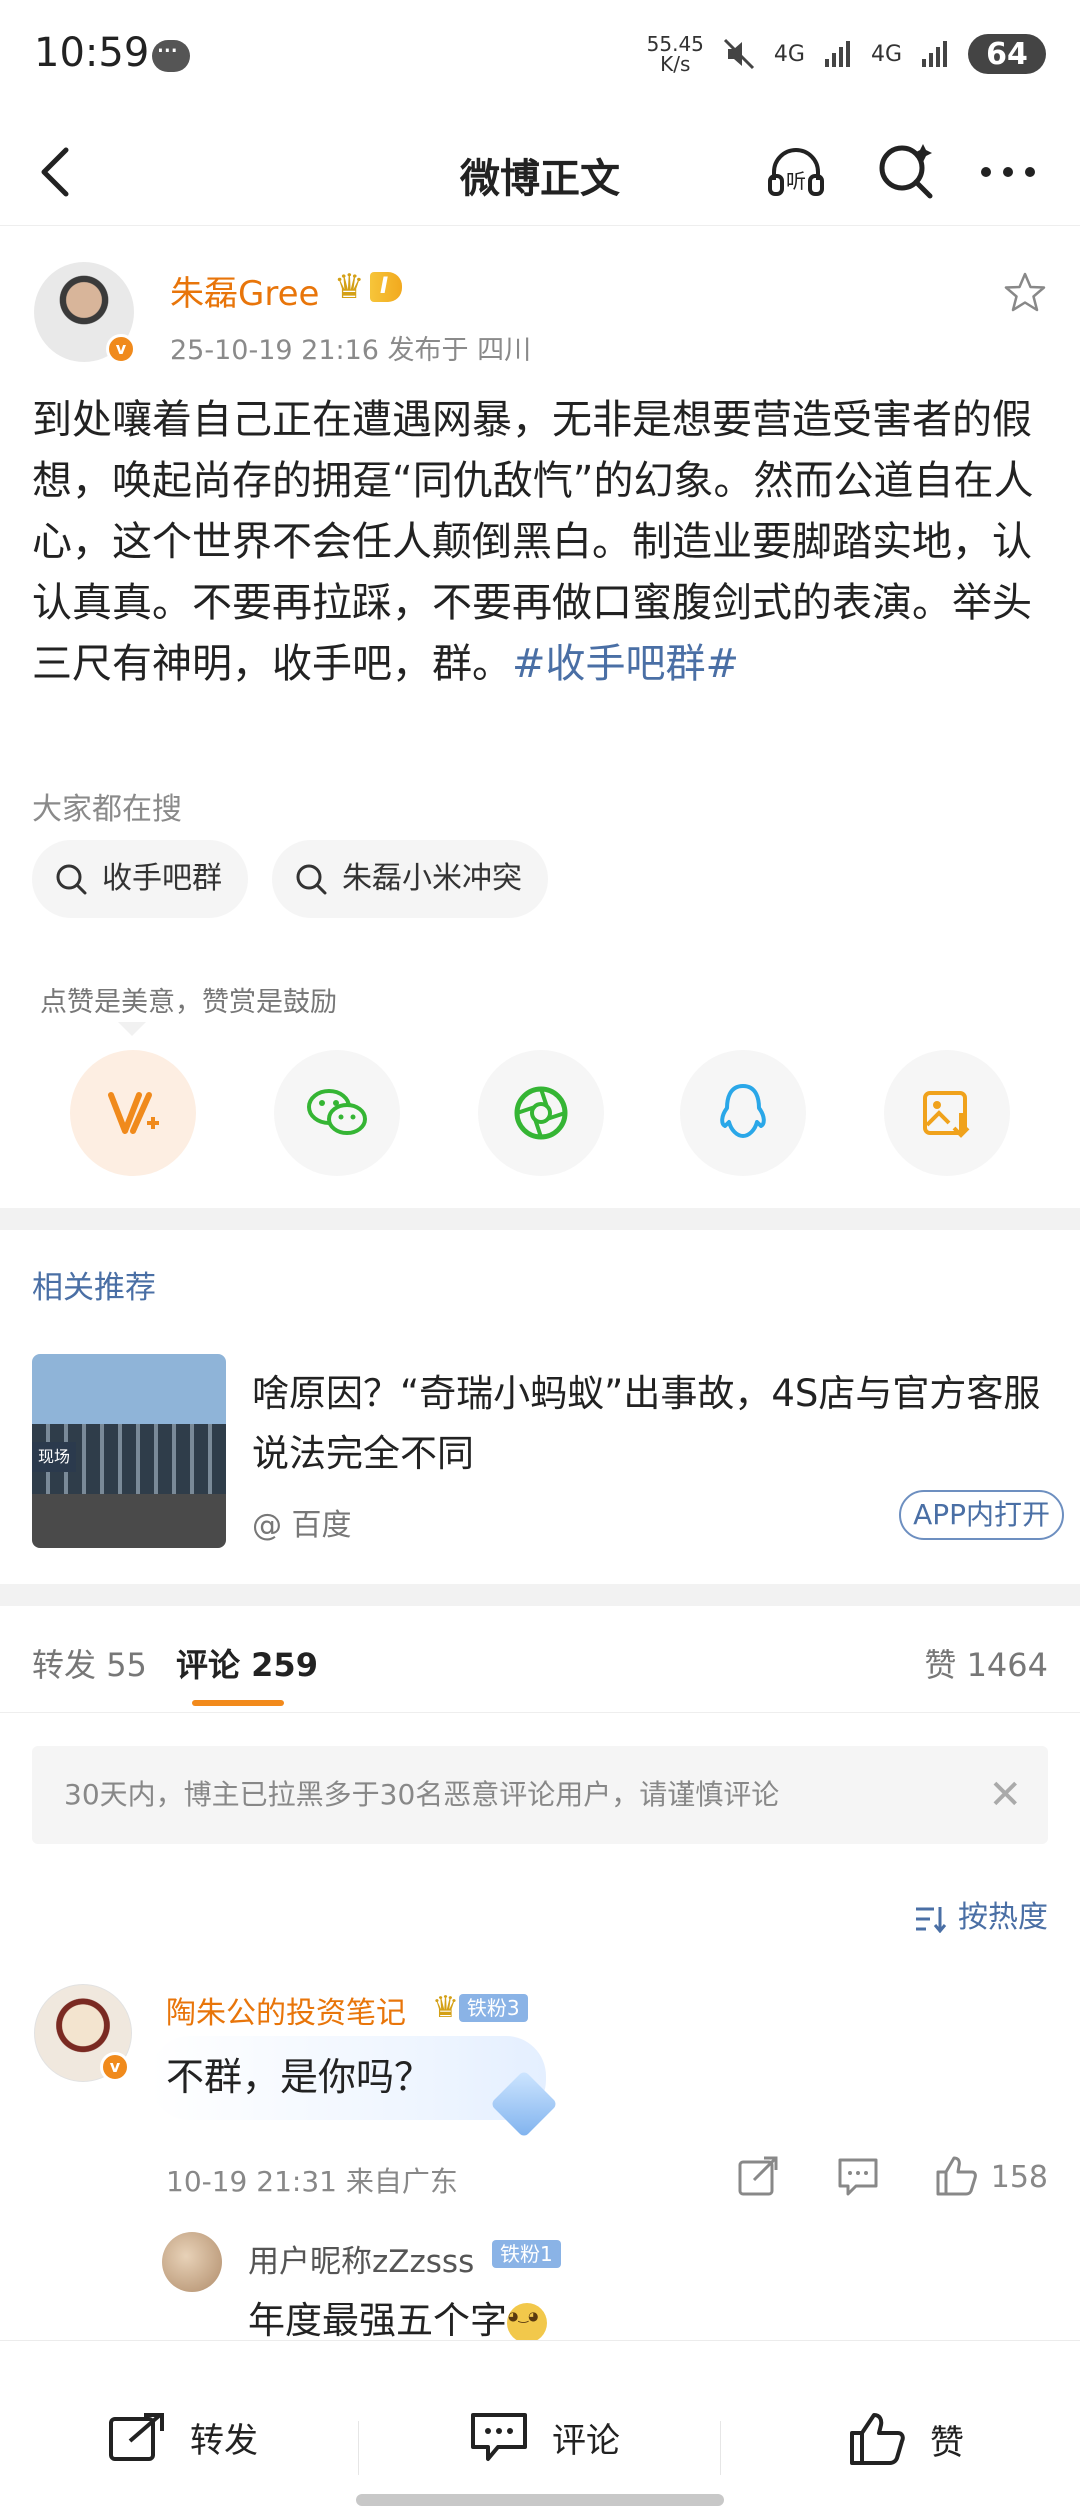  Describe the element at coordinates (224, 2440) in the screenshot. I see `repost-label: 转发` at that location.